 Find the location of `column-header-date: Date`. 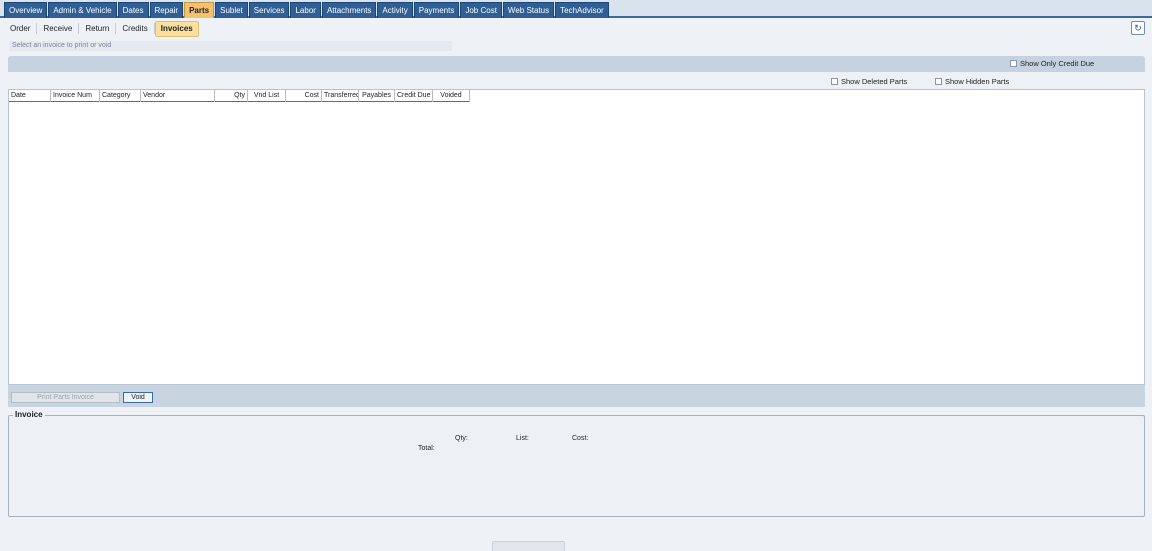

column-header-date: Date is located at coordinates (30, 96).